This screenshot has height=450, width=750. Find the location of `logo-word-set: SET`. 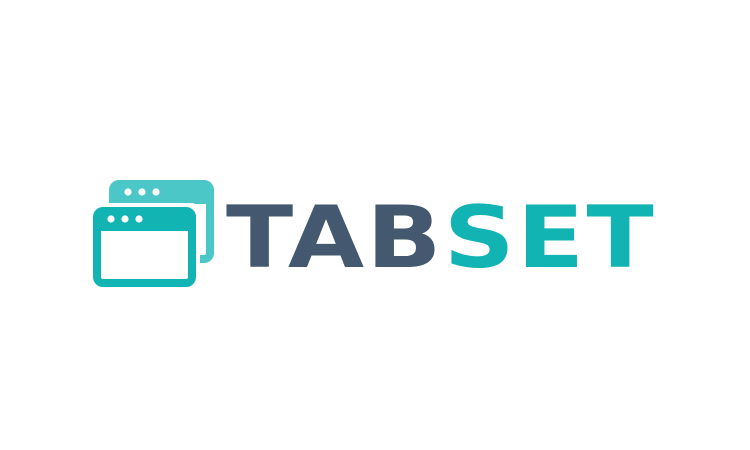

logo-word-set: SET is located at coordinates (550, 238).